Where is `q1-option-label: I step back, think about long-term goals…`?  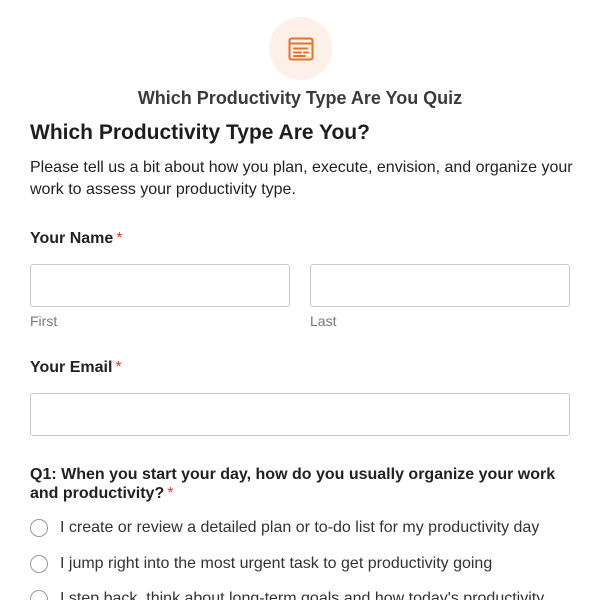 q1-option-label: I step back, think about long-term goals… is located at coordinates (302, 595).